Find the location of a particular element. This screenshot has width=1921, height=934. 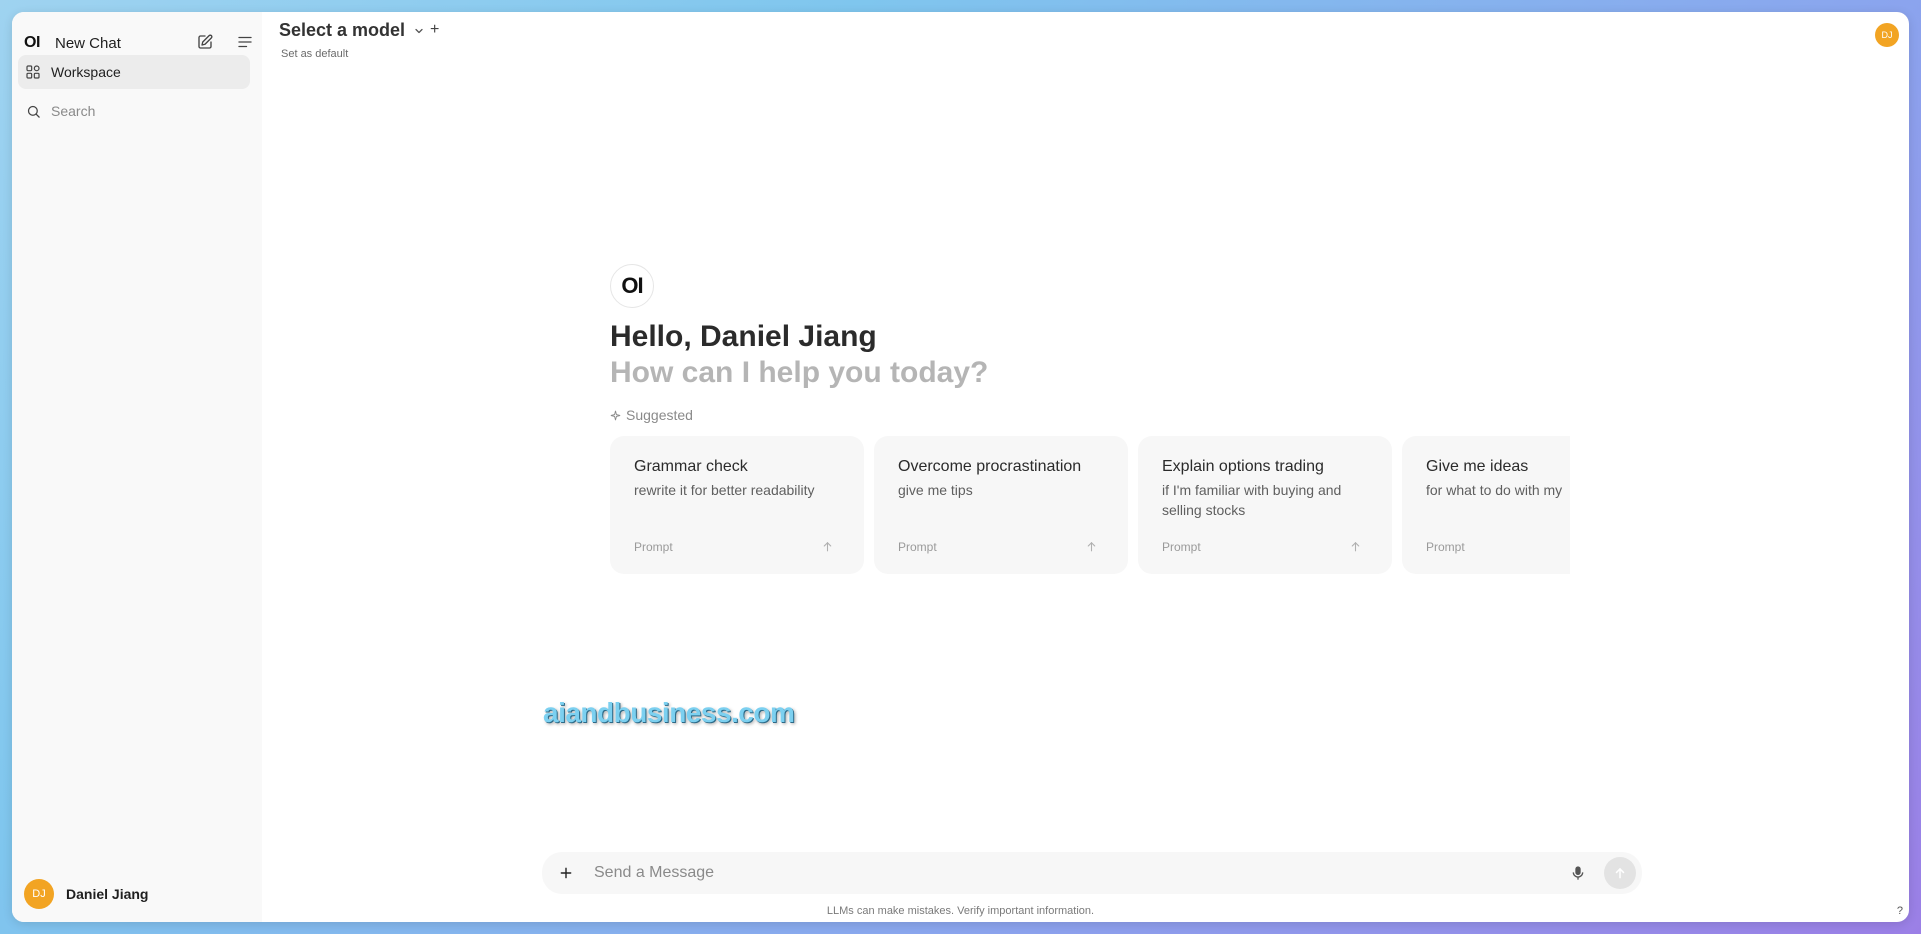

search-input is located at coordinates (146, 111).